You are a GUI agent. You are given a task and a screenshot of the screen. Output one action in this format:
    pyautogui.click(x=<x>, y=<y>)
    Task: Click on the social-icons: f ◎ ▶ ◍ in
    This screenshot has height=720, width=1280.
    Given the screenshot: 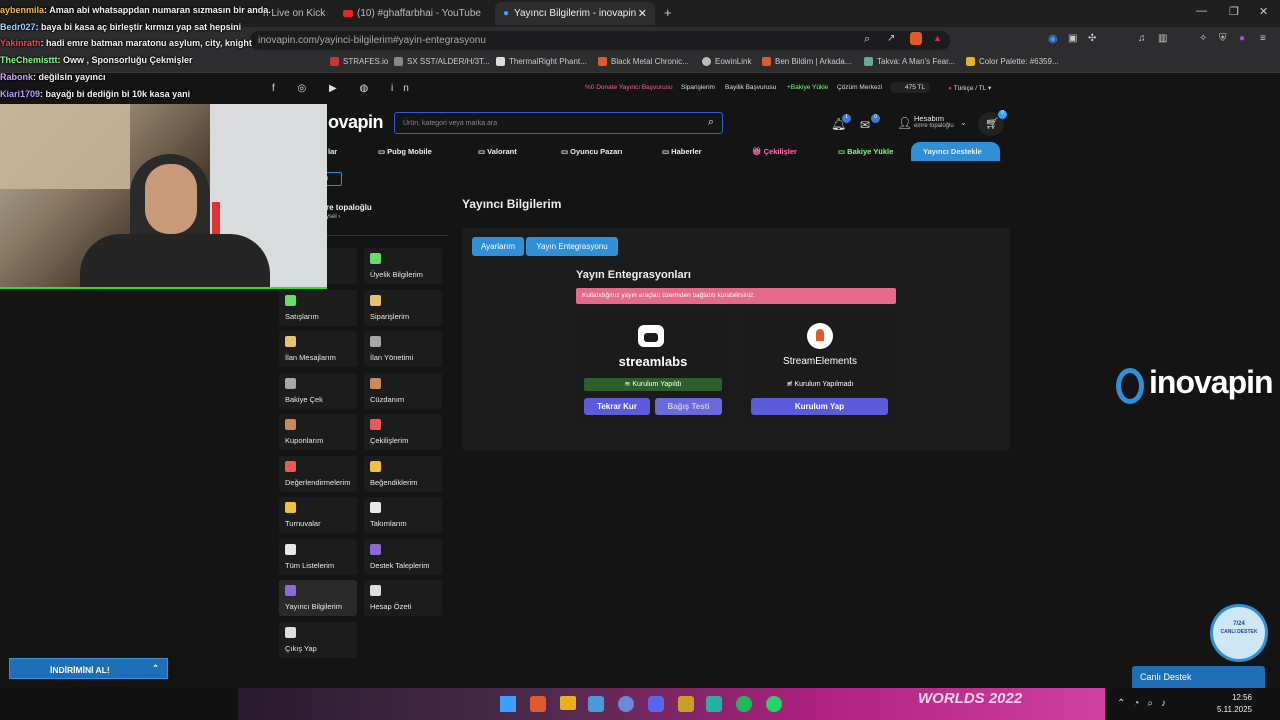 What is the action you would take?
    pyautogui.click(x=345, y=88)
    